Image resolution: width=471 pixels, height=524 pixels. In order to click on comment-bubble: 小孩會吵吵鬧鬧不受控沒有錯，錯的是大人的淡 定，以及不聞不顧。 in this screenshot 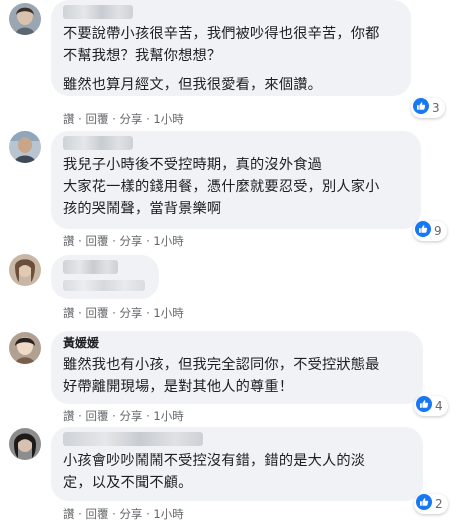, I will do `click(237, 464)`.